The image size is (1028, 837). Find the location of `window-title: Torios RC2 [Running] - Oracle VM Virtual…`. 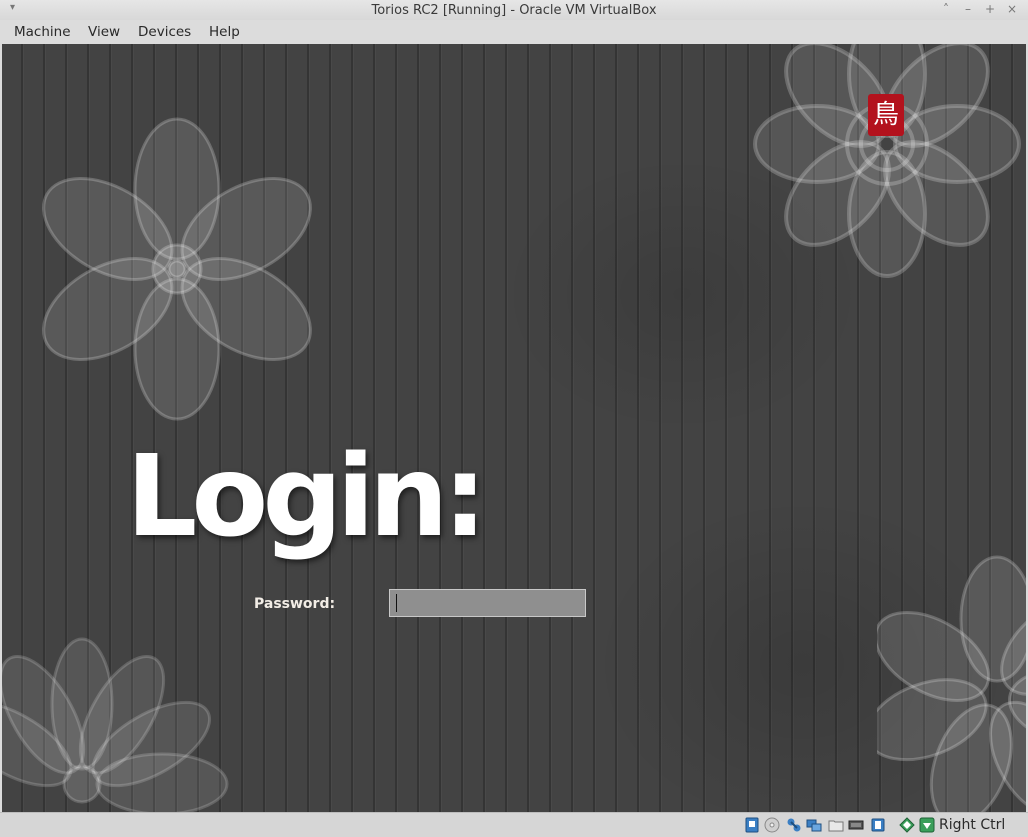

window-title: Torios RC2 [Running] - Oracle VM Virtual… is located at coordinates (514, 10).